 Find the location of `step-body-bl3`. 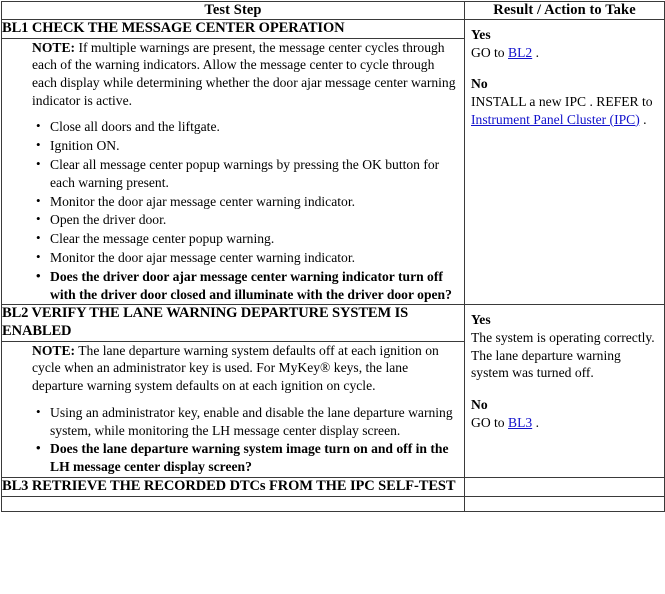

step-body-bl3 is located at coordinates (233, 503).